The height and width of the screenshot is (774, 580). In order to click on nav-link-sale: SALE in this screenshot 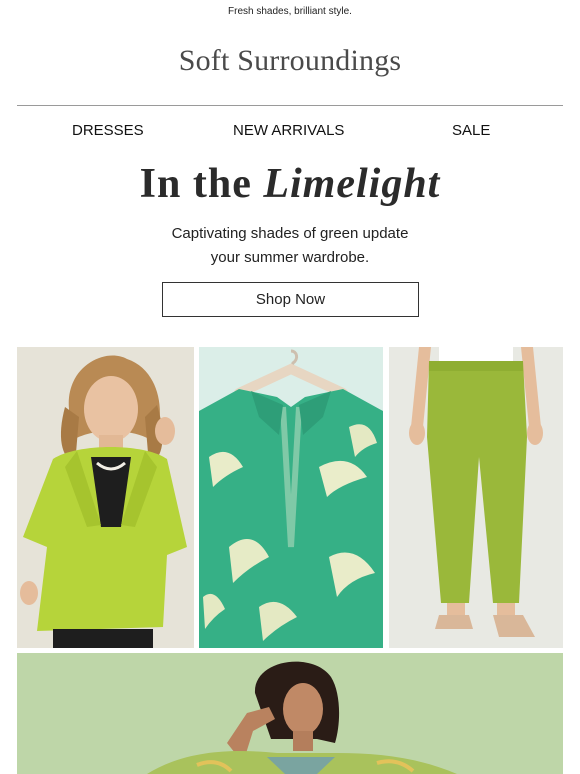, I will do `click(471, 130)`.